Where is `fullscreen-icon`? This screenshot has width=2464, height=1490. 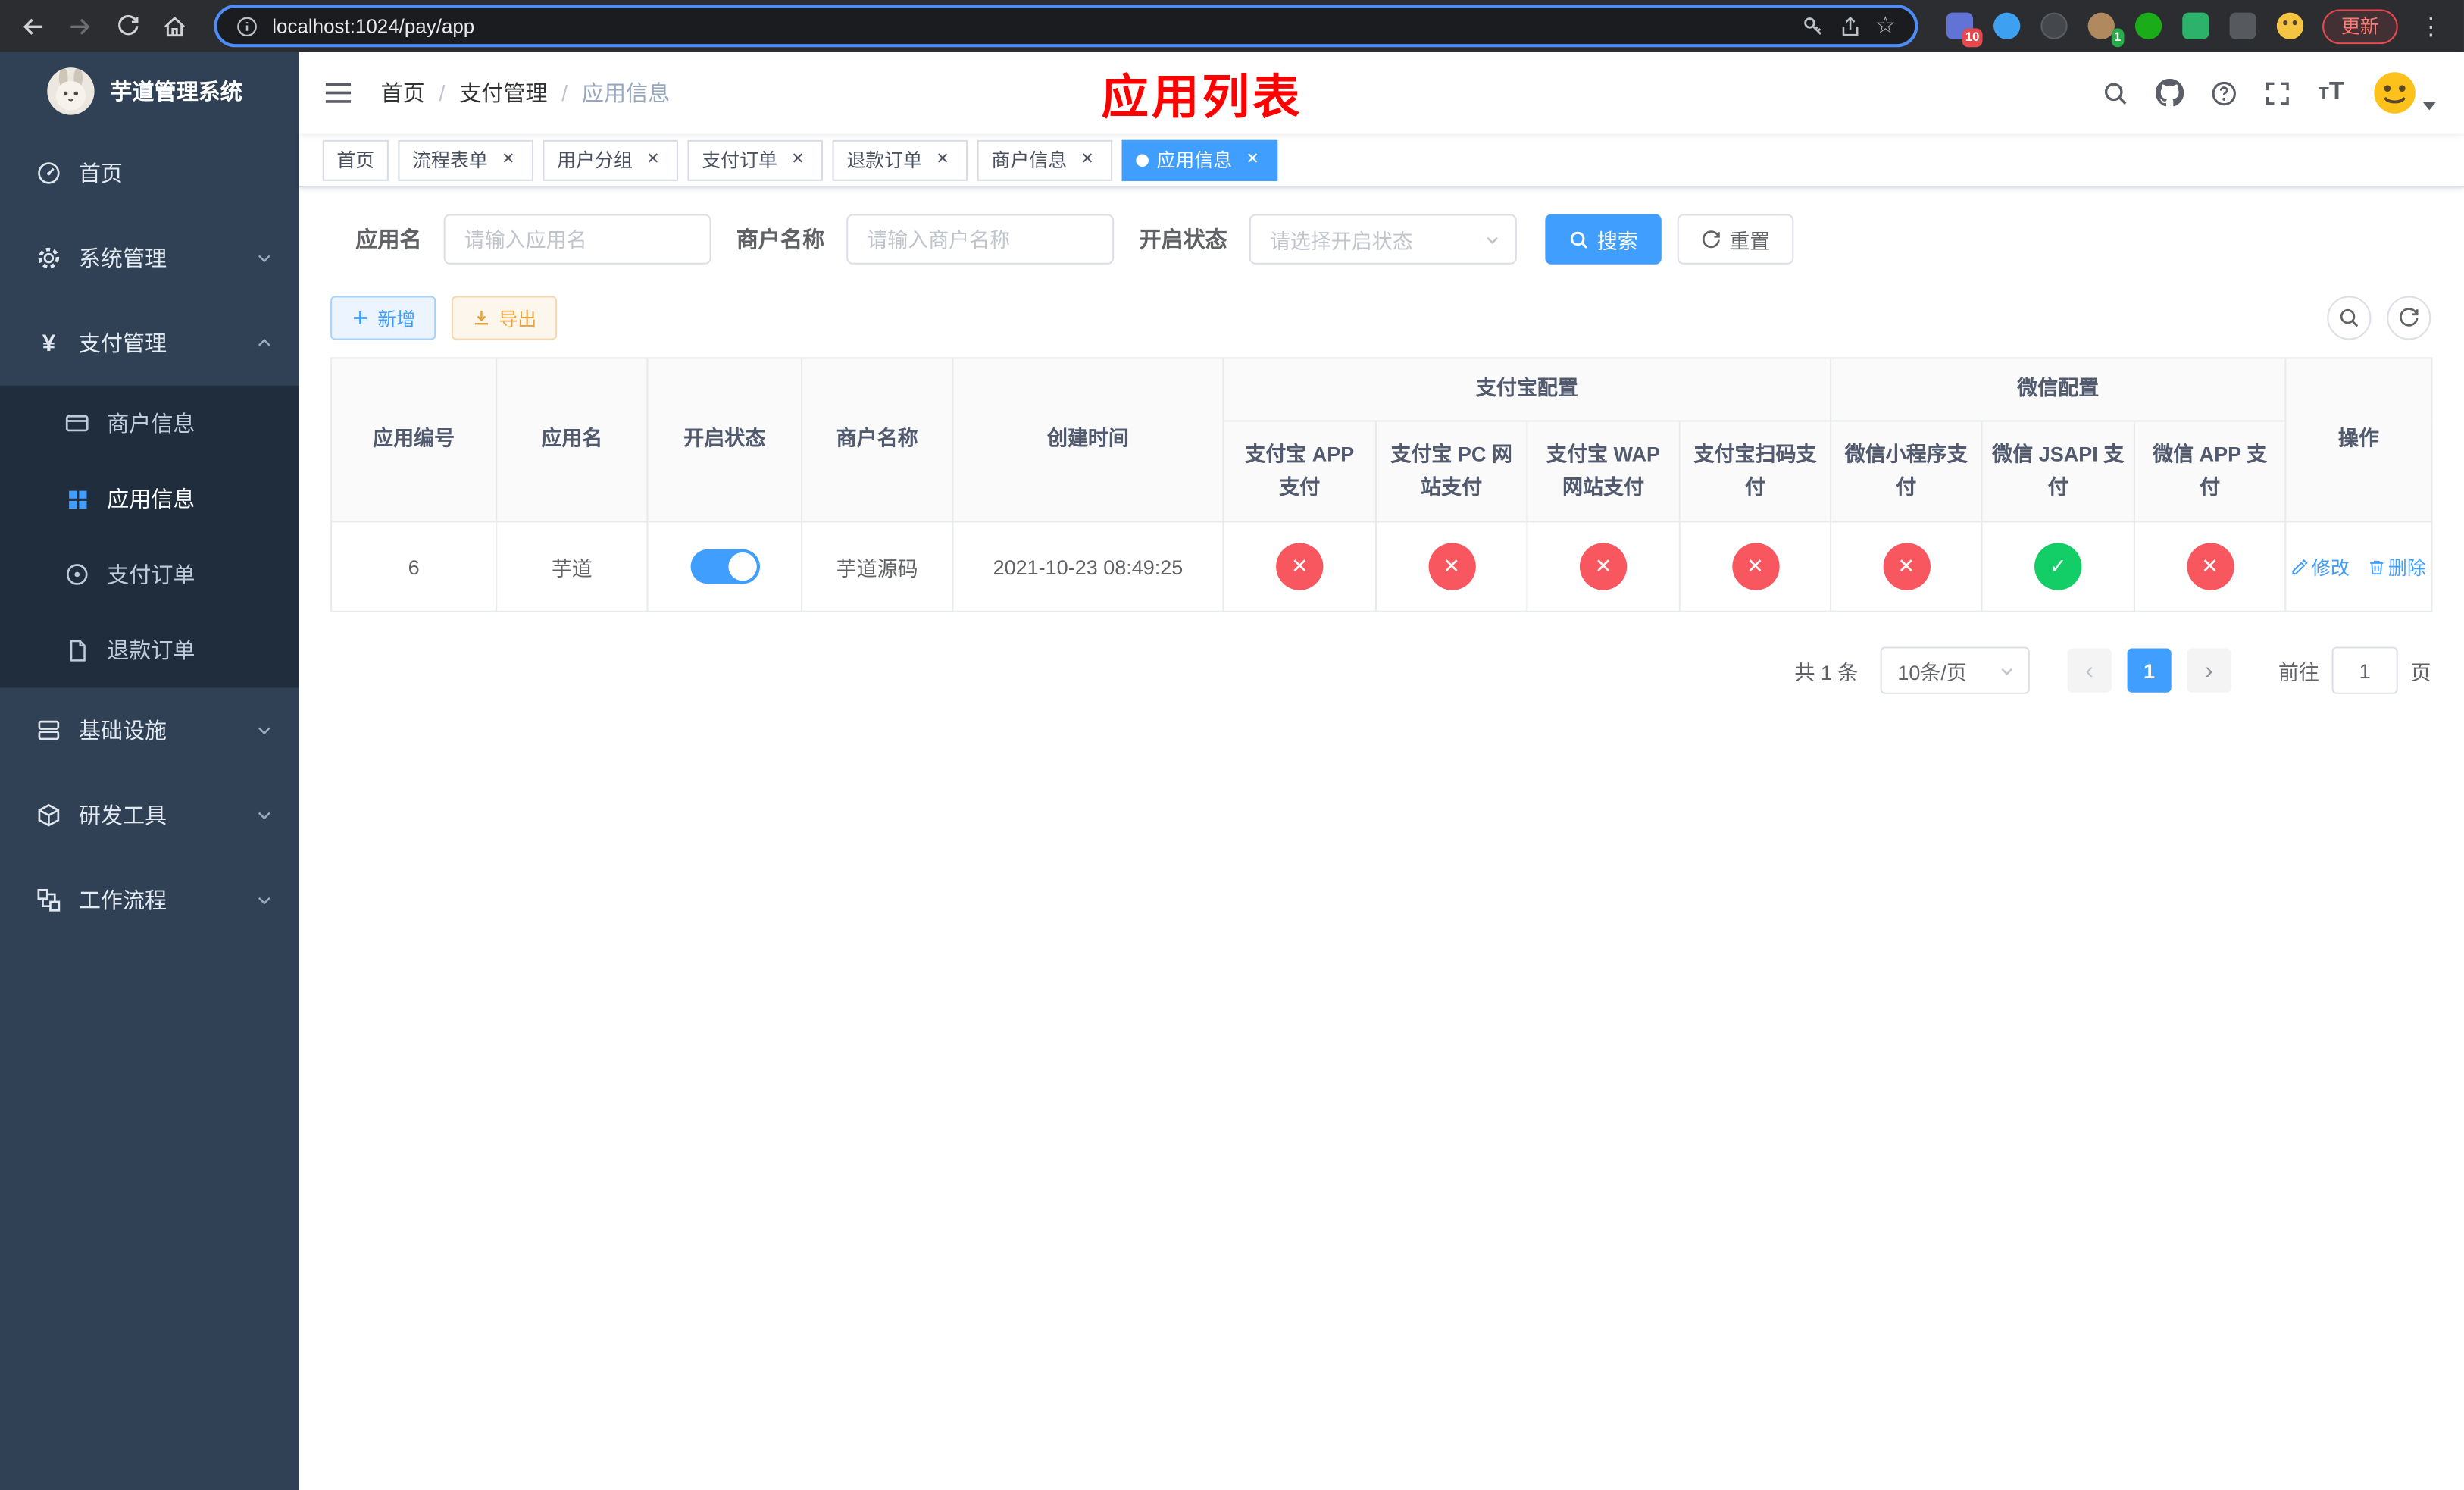
fullscreen-icon is located at coordinates (2278, 93).